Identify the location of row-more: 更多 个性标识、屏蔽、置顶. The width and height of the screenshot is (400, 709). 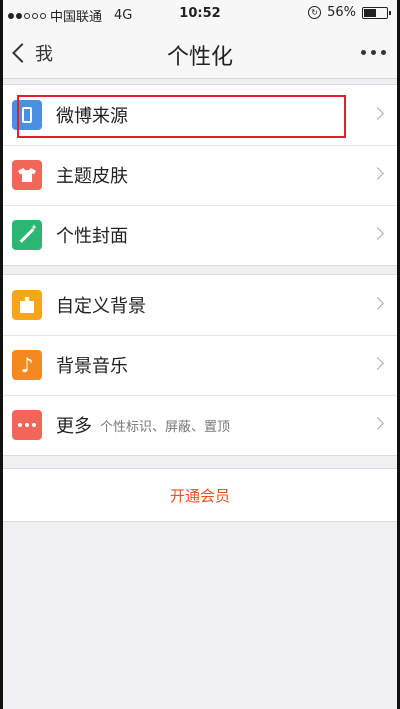
(200, 425).